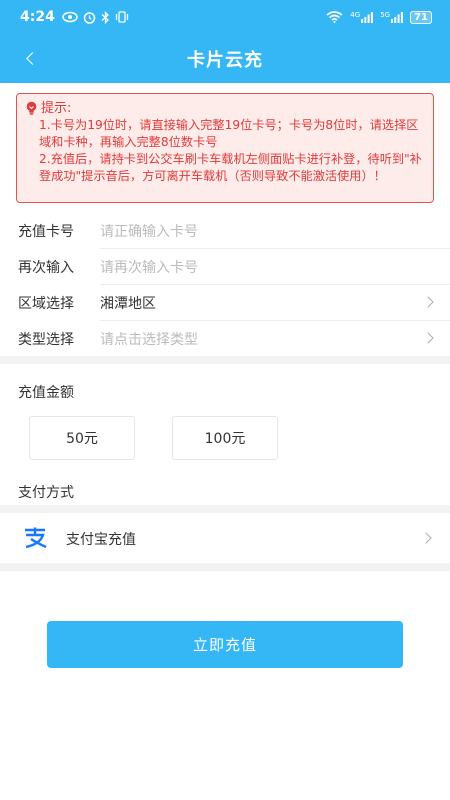 This screenshot has width=450, height=800. Describe the element at coordinates (82, 438) in the screenshot. I see `amount-option-50: 50元` at that location.